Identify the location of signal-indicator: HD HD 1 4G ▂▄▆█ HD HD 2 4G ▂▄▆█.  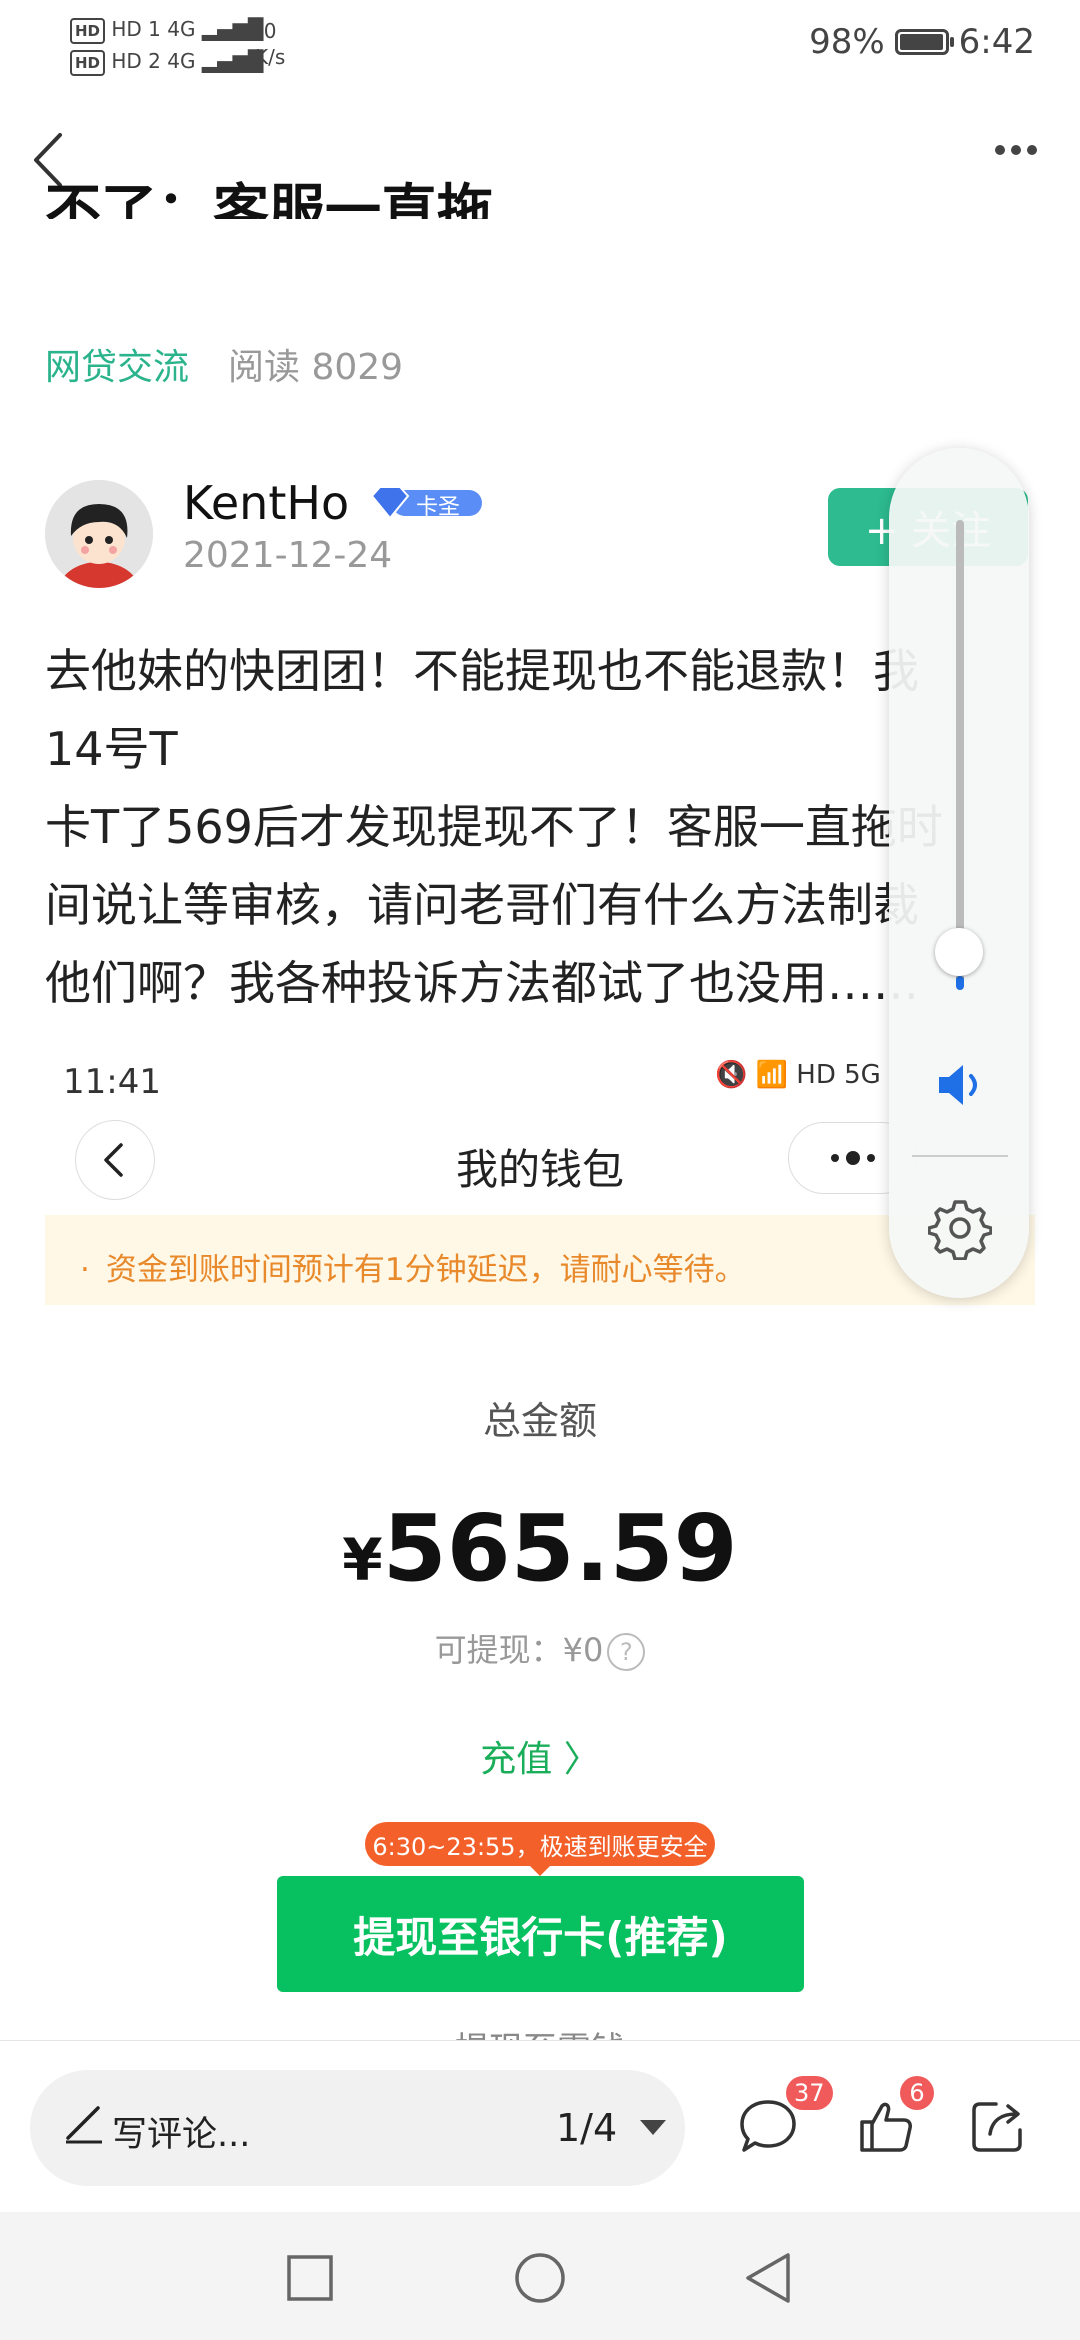
(166, 47).